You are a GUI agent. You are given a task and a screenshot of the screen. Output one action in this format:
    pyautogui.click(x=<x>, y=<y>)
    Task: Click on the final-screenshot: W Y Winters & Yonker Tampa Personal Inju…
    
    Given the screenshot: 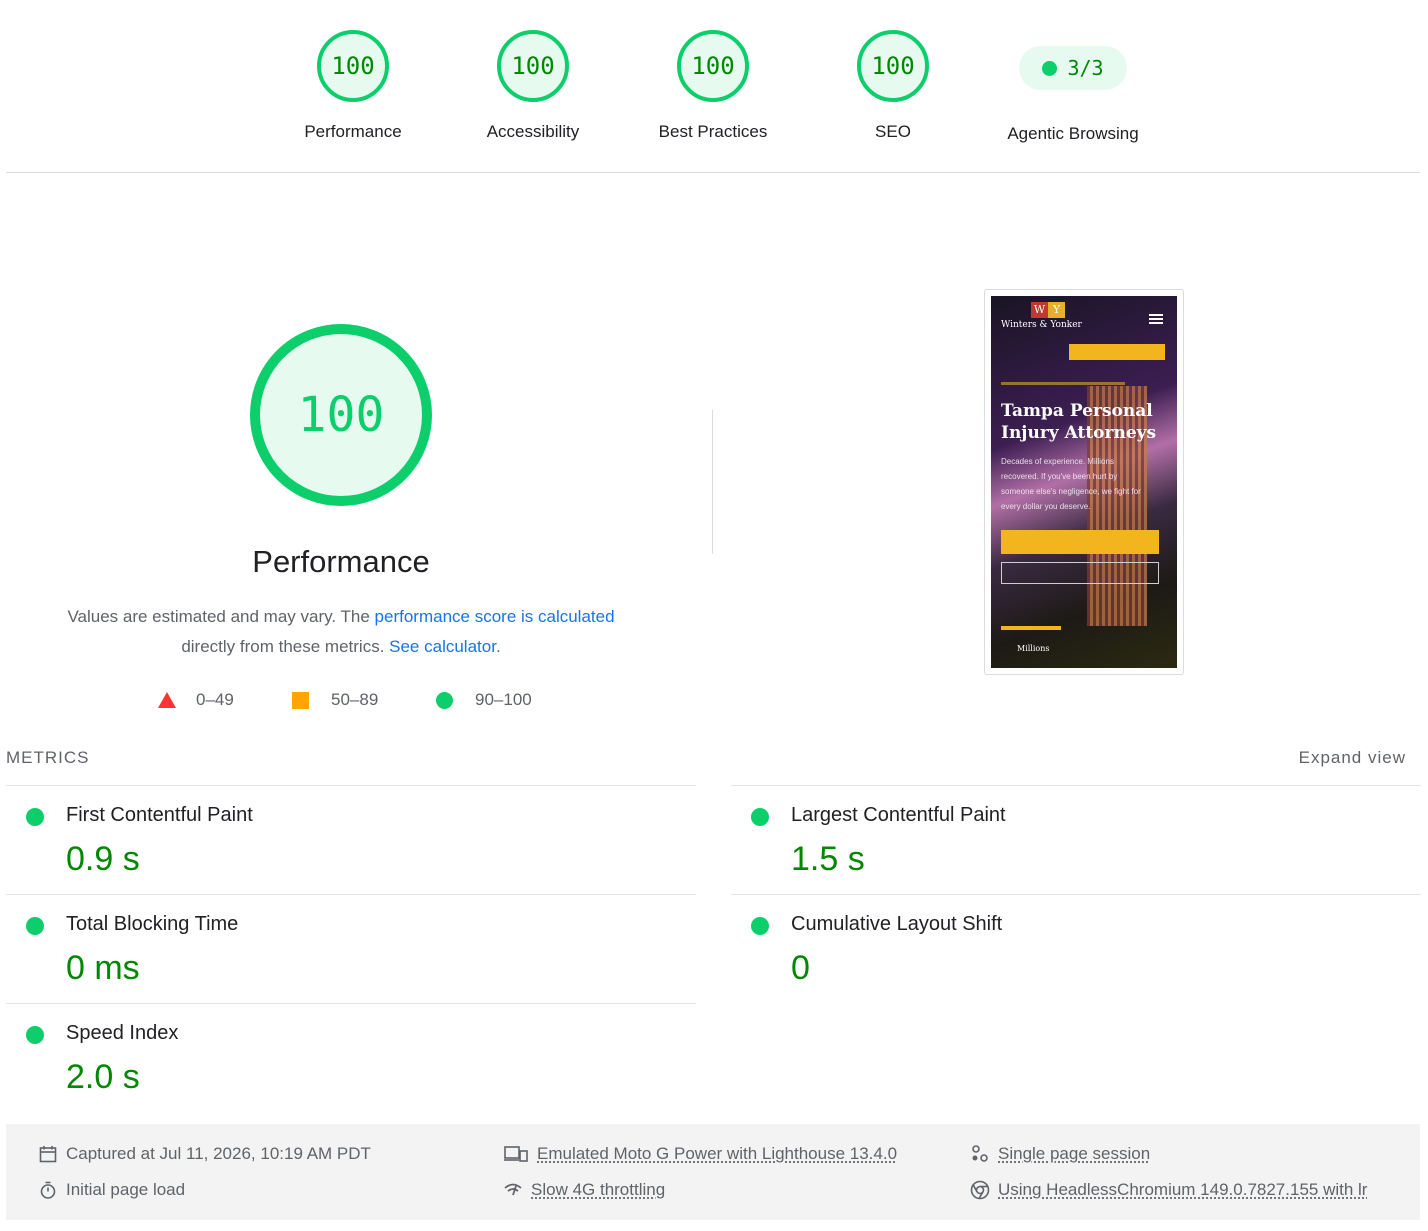 What is the action you would take?
    pyautogui.click(x=1084, y=482)
    